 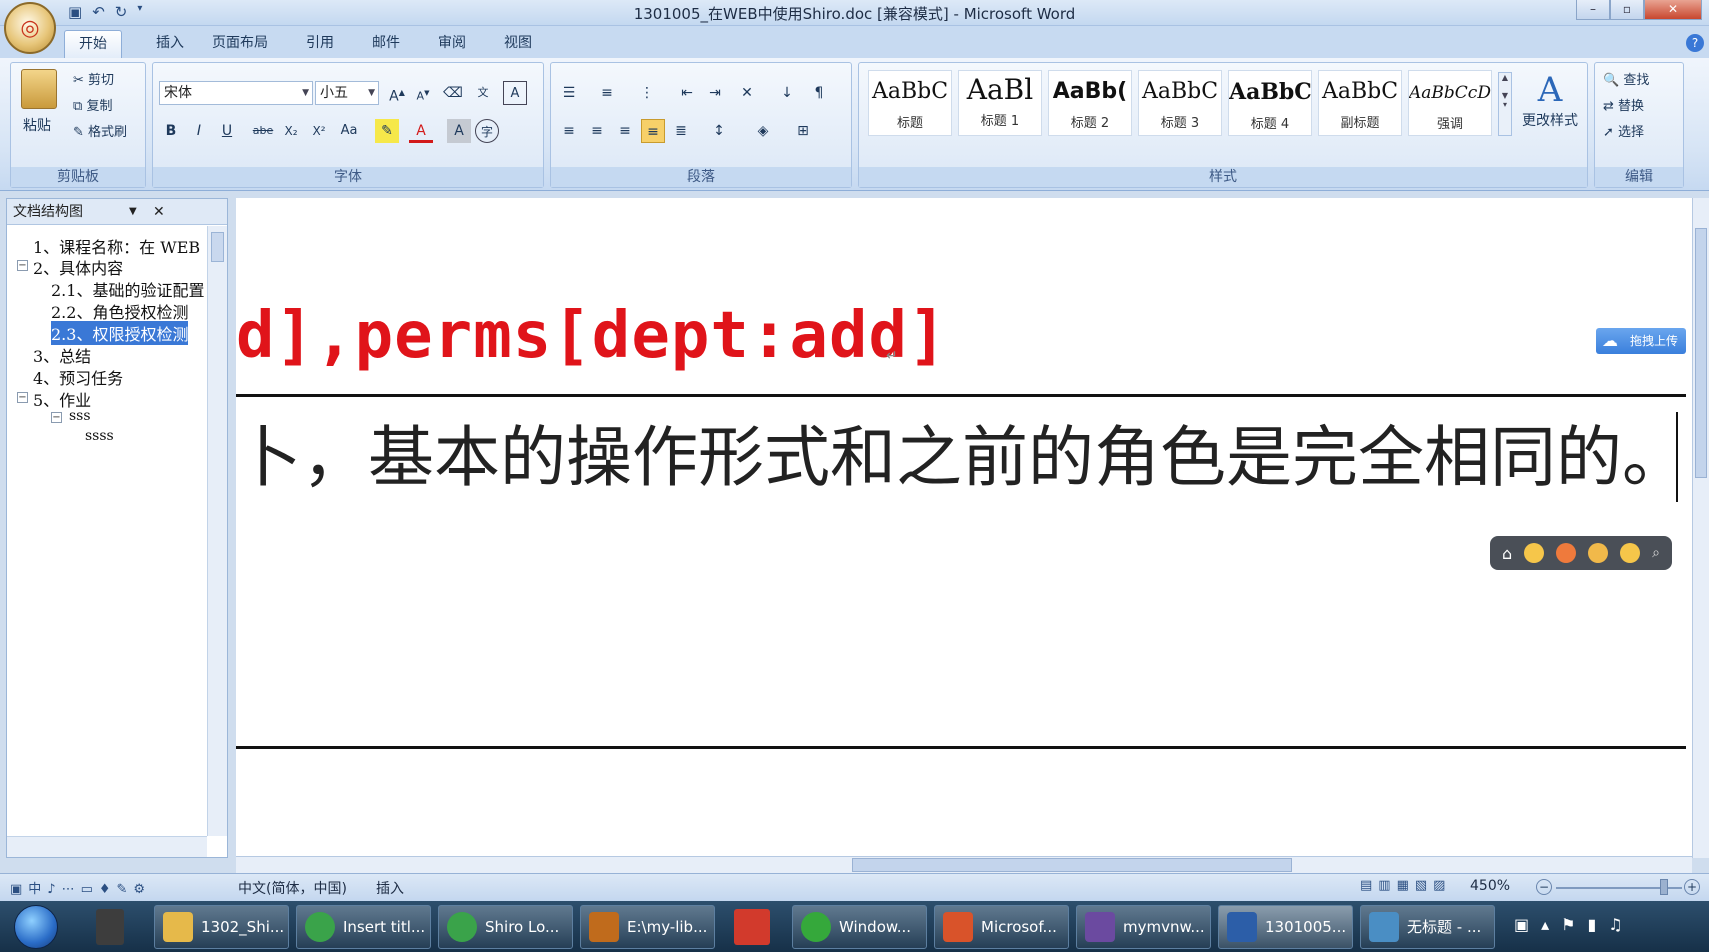 What do you see at coordinates (1490, 886) in the screenshot?
I see `zoom-level: 450%` at bounding box center [1490, 886].